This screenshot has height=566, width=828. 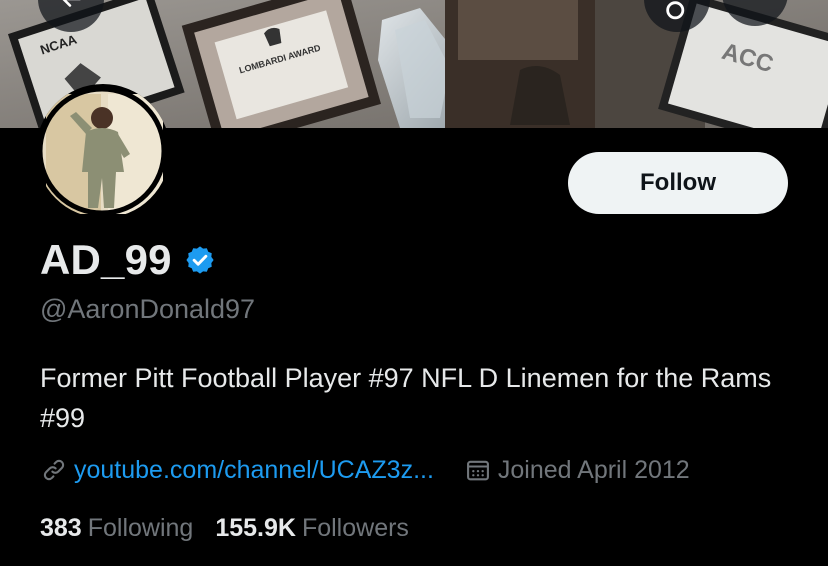 I want to click on back-arrow-icon, so click(x=71, y=3).